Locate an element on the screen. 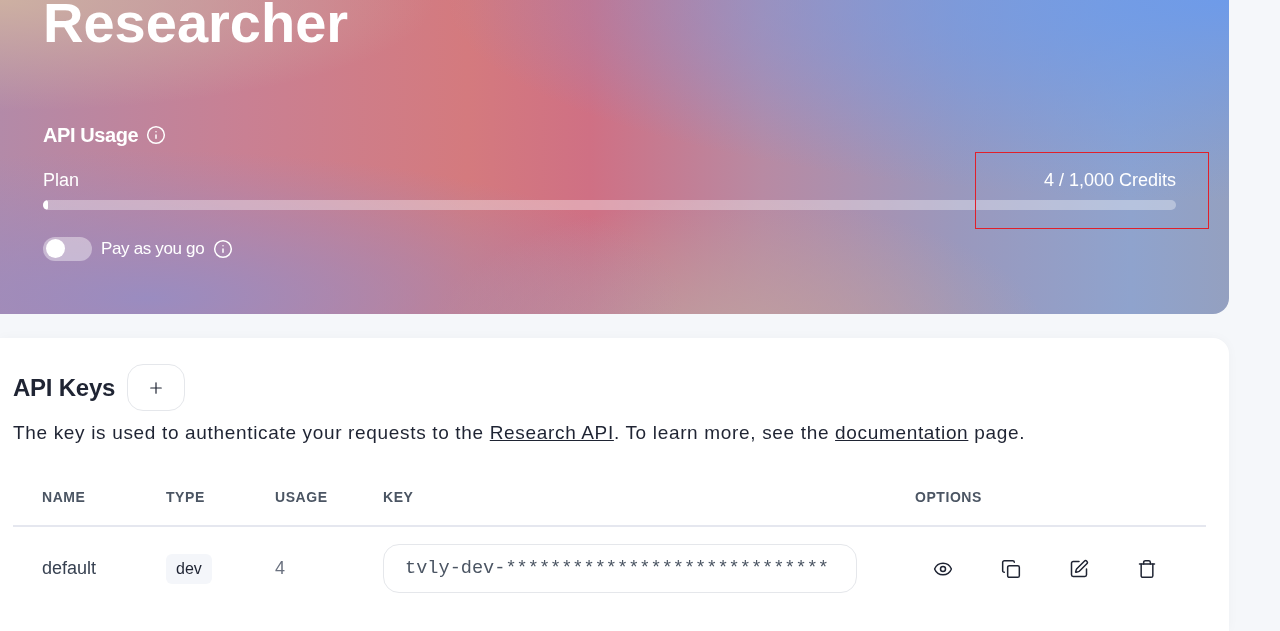 The height and width of the screenshot is (631, 1280). credits-count: 4 / 1,000 Credits is located at coordinates (1109, 180).